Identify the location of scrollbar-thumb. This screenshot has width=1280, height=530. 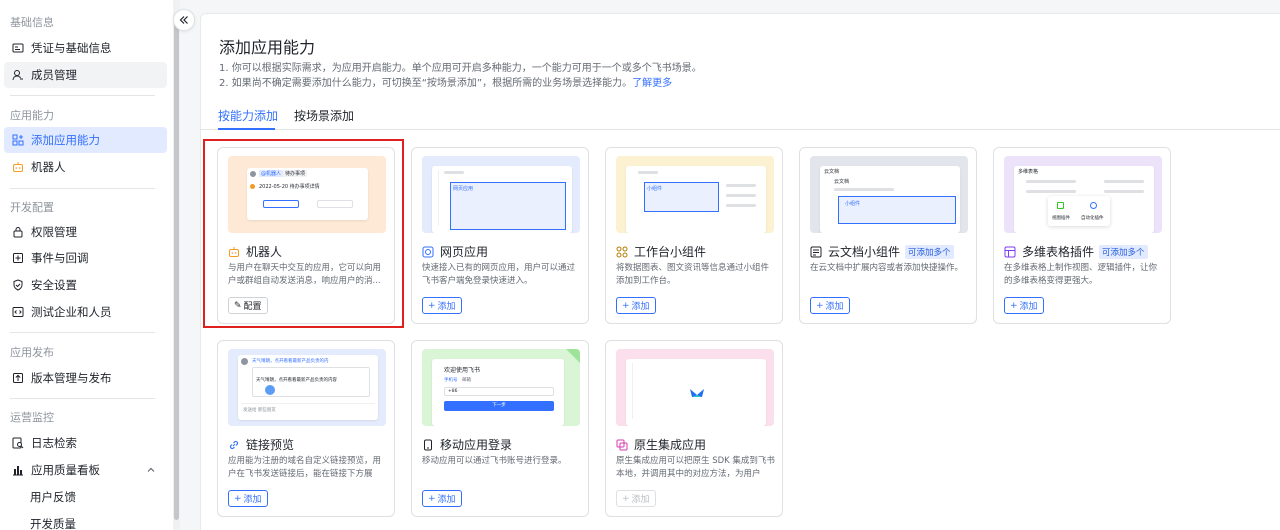
(176, 270).